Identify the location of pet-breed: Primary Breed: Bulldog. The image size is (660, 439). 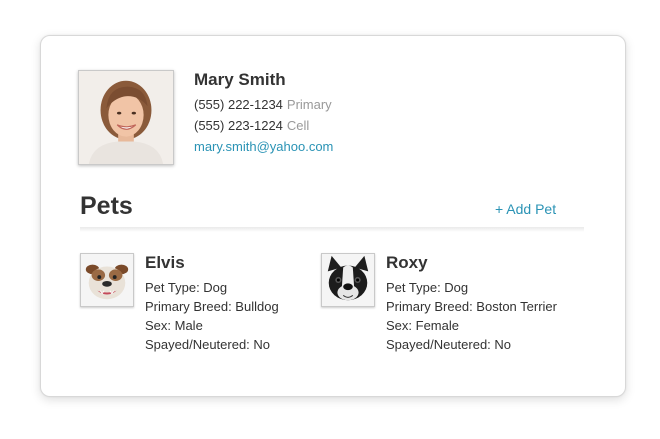
(212, 306).